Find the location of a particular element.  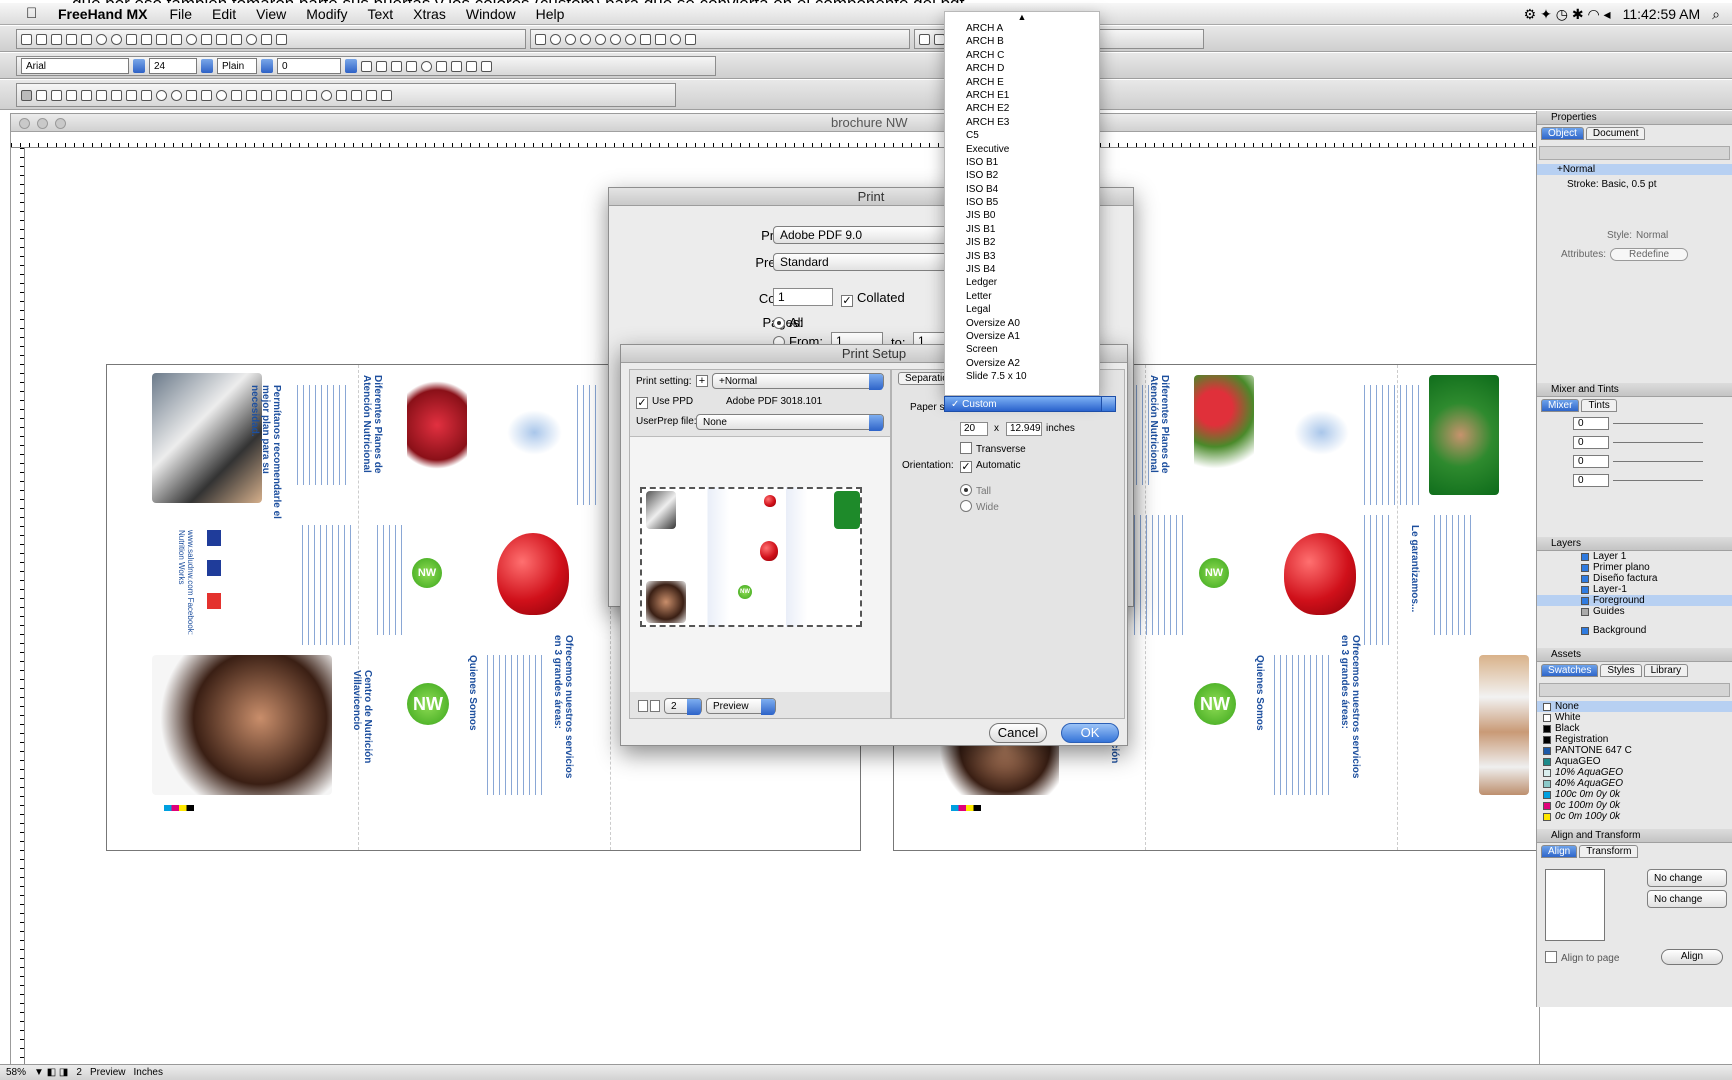

redo-icon is located at coordinates (116, 39).